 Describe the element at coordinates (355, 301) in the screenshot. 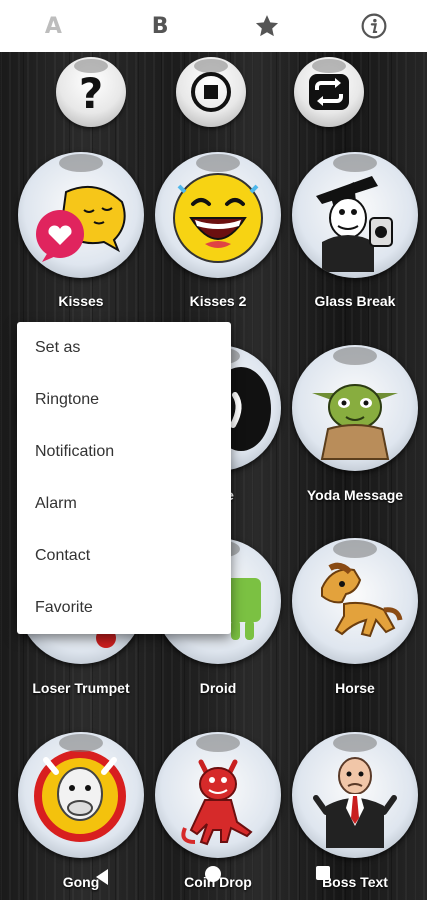

I see `sound-label-glass-break: Glass Break` at that location.